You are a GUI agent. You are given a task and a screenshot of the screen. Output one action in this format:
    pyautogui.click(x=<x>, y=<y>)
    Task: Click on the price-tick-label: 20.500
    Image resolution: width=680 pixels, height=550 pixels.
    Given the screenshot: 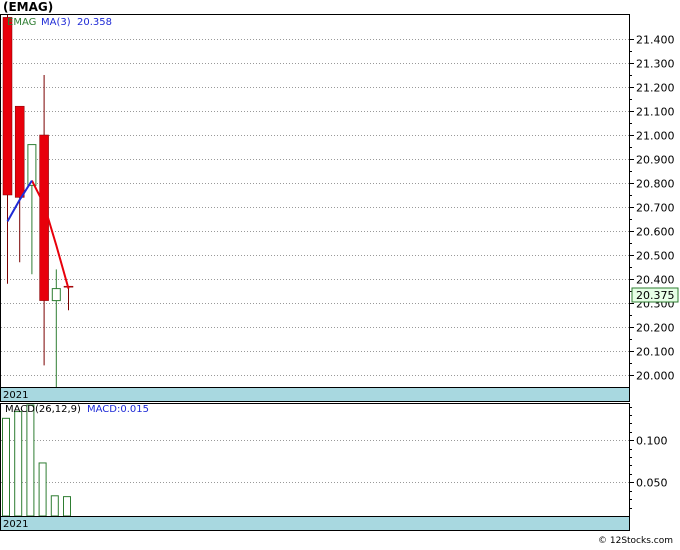 What is the action you would take?
    pyautogui.click(x=655, y=256)
    